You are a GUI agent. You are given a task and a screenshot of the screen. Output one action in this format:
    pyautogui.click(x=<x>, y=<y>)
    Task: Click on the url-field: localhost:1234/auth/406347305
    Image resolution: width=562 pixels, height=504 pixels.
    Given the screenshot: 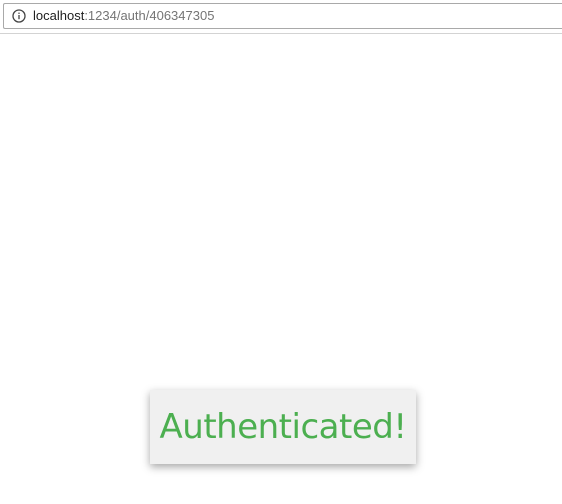 What is the action you would take?
    pyautogui.click(x=282, y=16)
    